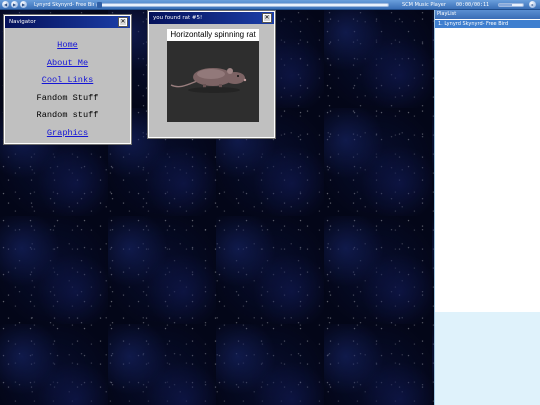 The image size is (540, 405). I want to click on play-button: ▶, so click(14, 4).